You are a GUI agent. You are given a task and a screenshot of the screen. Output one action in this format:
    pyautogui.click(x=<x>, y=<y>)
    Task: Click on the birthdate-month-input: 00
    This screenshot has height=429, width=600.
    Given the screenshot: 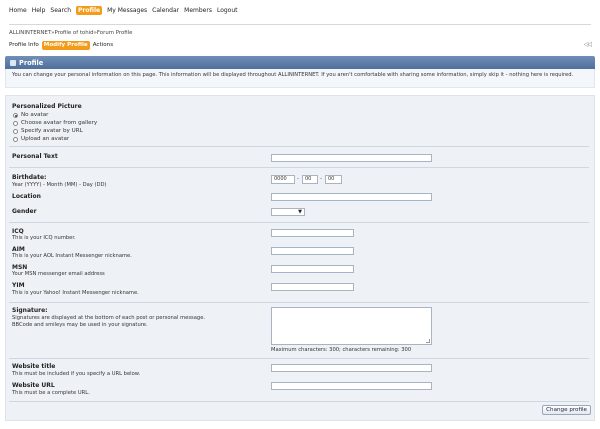 What is the action you would take?
    pyautogui.click(x=310, y=179)
    